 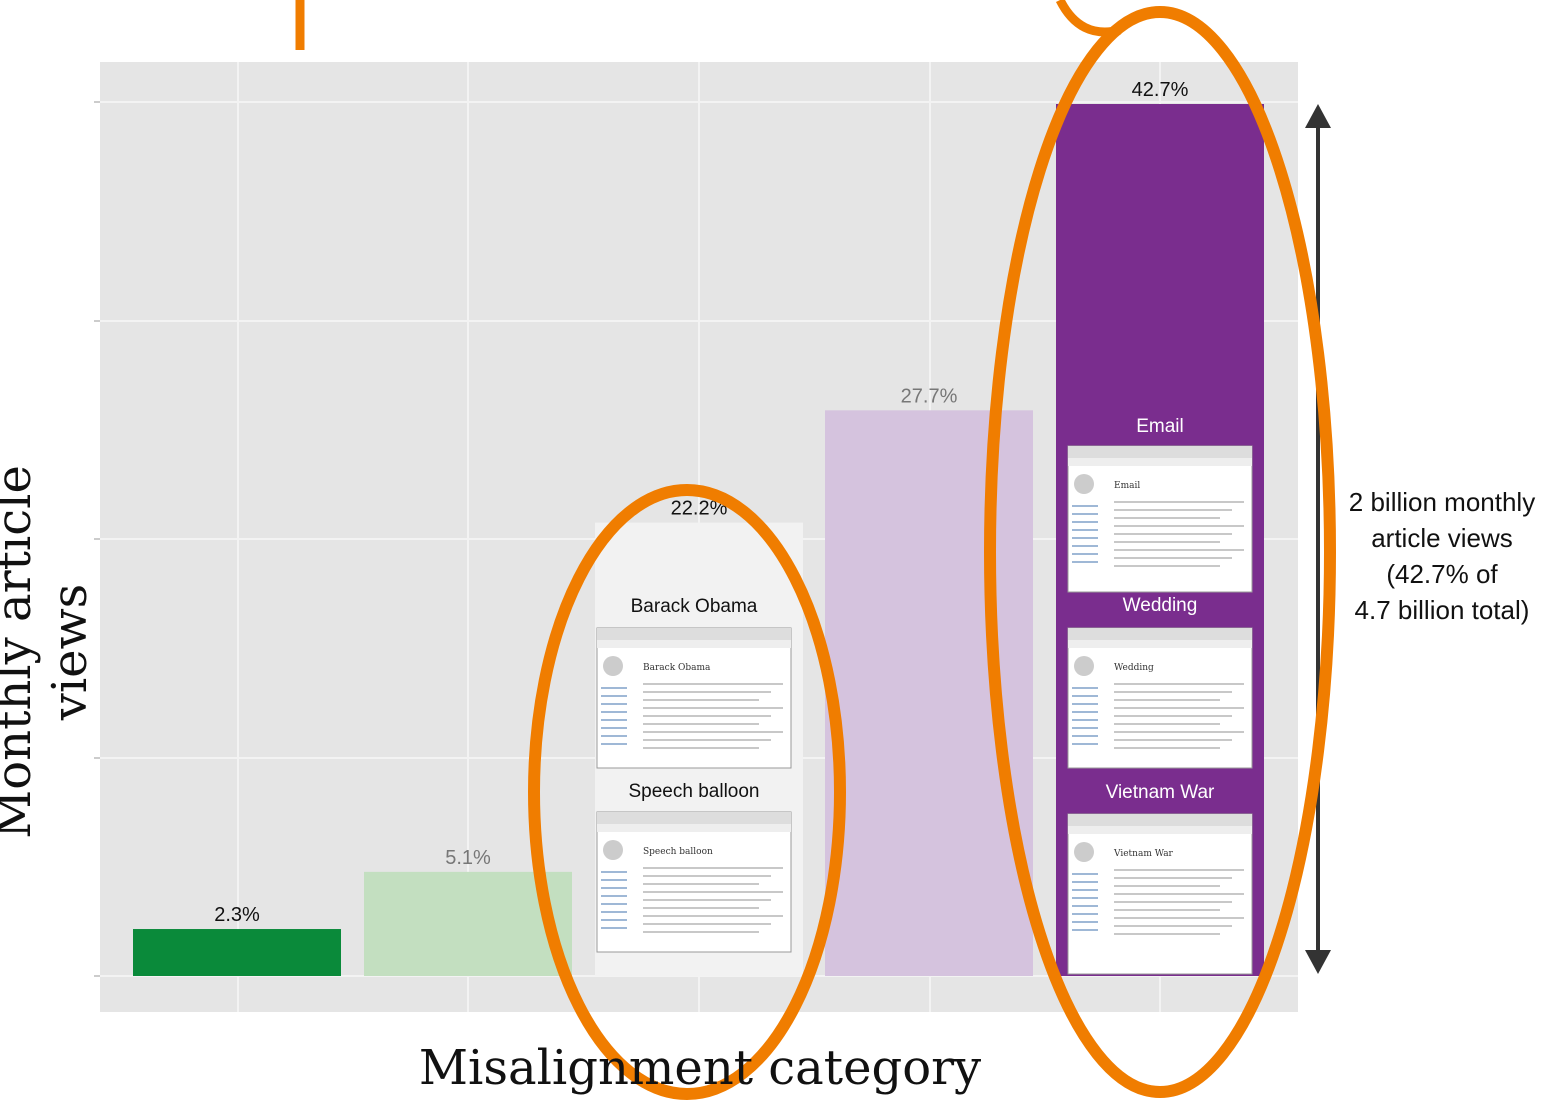 I want to click on article-thumbnail: Speech balloon, so click(x=694, y=882).